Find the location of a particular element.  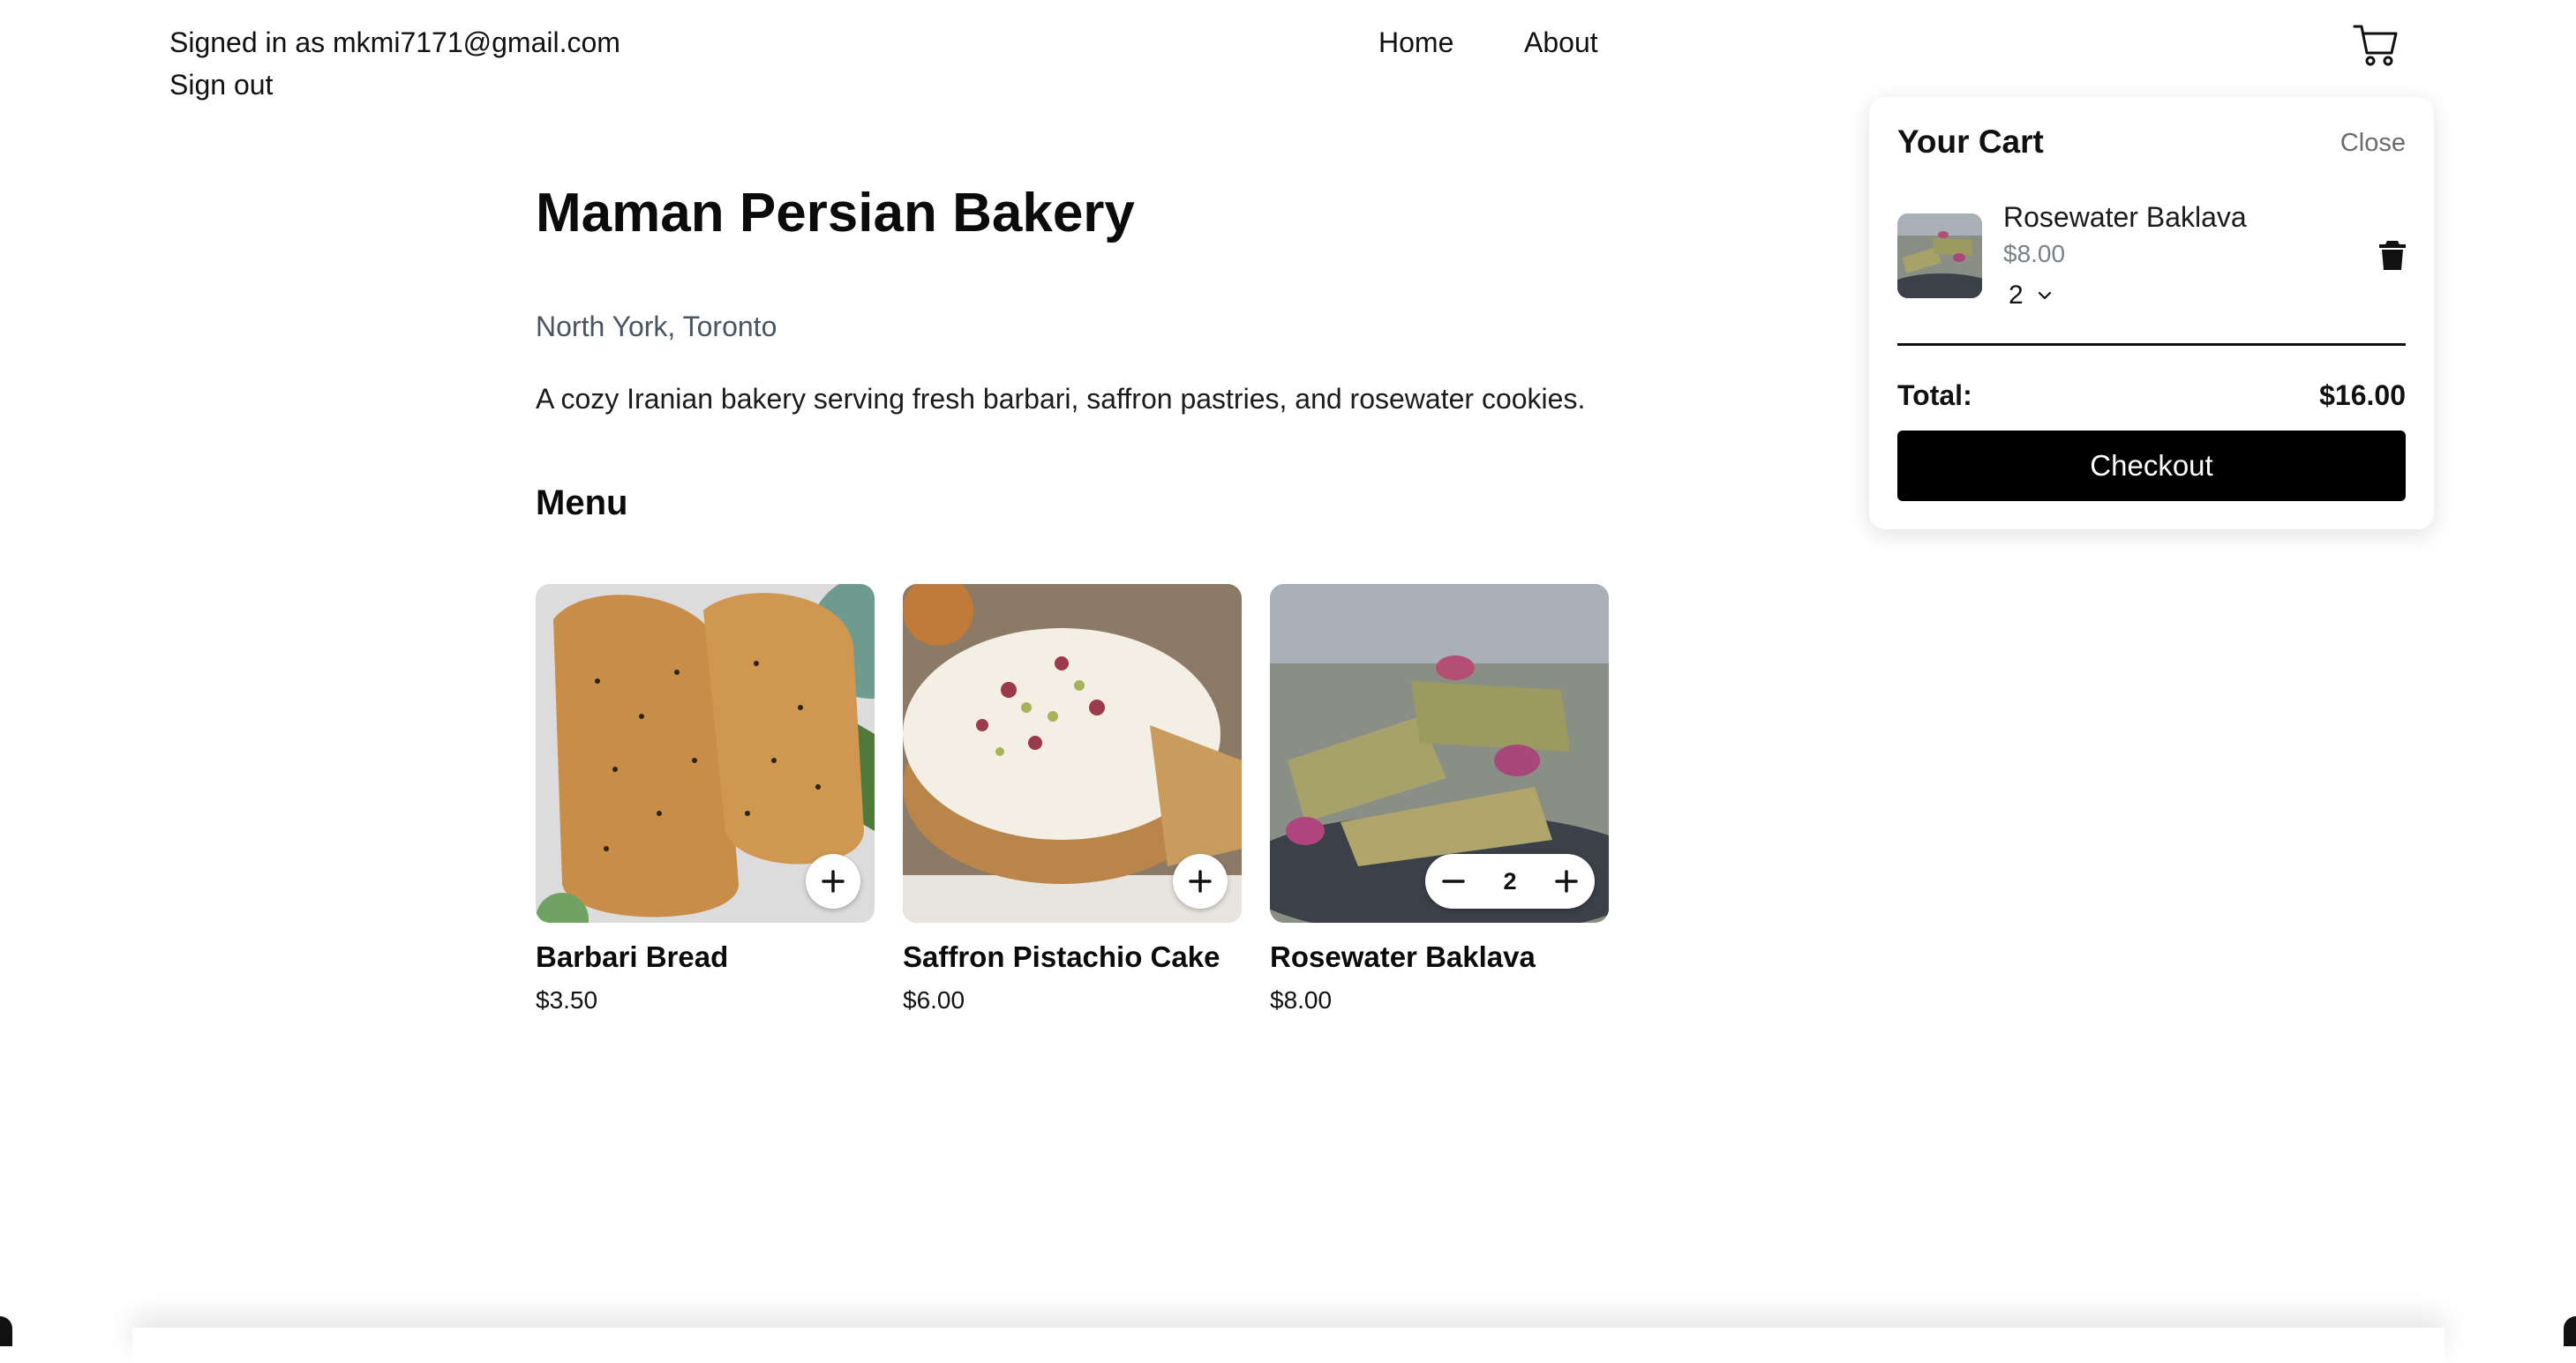

menu-item-name: Barbari Bread is located at coordinates (632, 956).